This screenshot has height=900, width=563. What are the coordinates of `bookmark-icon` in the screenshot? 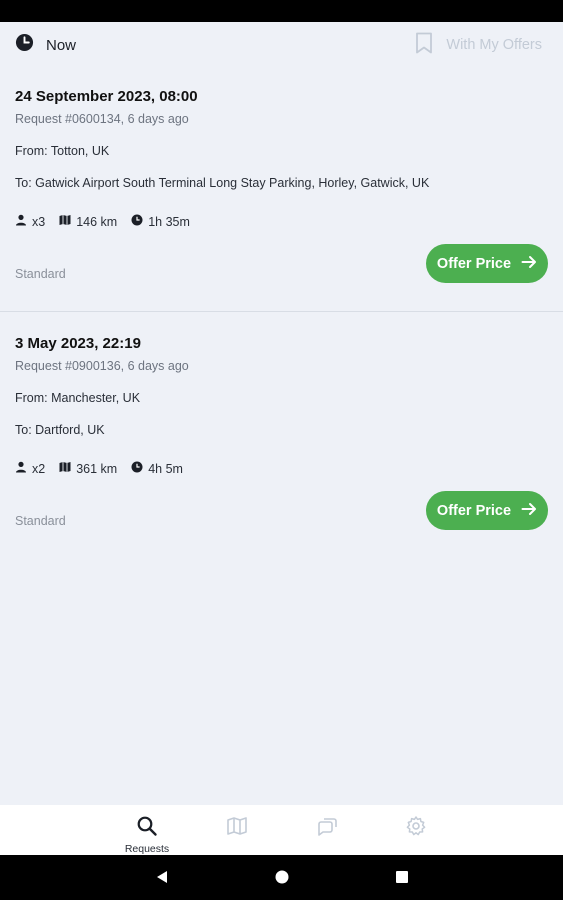 It's located at (424, 45).